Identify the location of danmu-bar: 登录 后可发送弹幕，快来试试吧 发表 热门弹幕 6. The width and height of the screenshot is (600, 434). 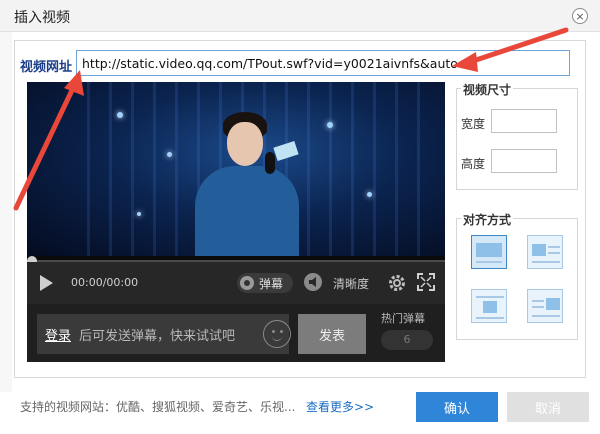
(236, 333).